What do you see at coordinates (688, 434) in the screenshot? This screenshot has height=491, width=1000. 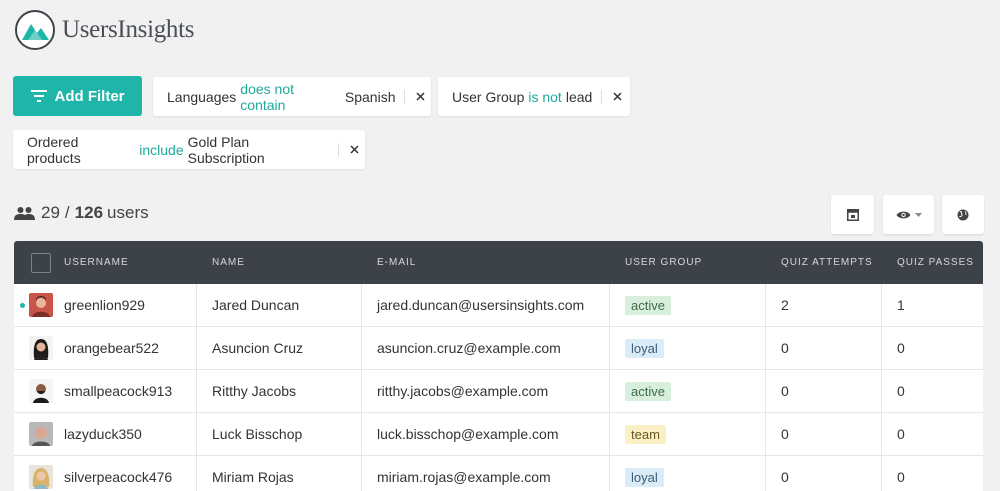 I see `user-group-cell: team` at bounding box center [688, 434].